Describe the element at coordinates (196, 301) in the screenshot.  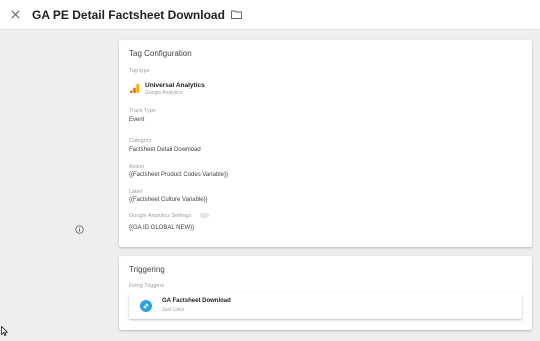
I see `trigger-name: GA Factsheet Download` at that location.